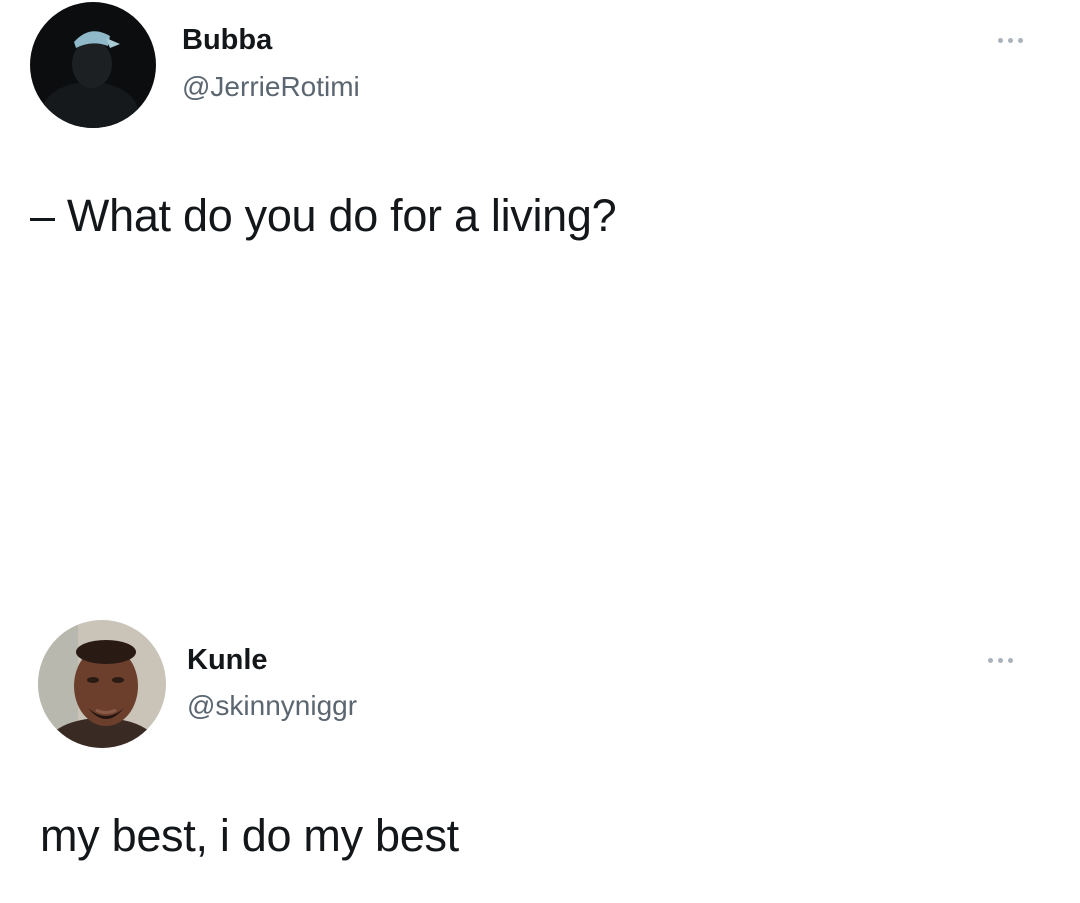  Describe the element at coordinates (249, 835) in the screenshot. I see `tweet-text: my best, i do my best` at that location.